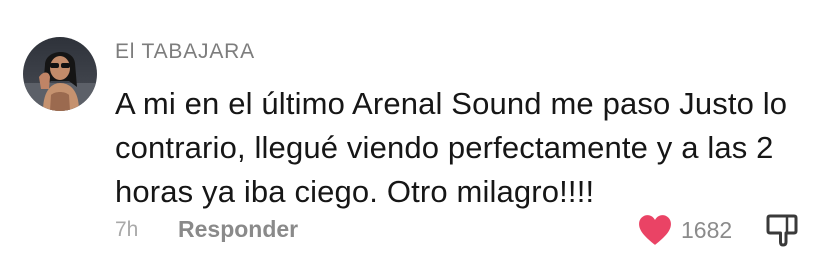 The height and width of the screenshot is (275, 828). What do you see at coordinates (238, 229) in the screenshot?
I see `reply-button: Responder` at bounding box center [238, 229].